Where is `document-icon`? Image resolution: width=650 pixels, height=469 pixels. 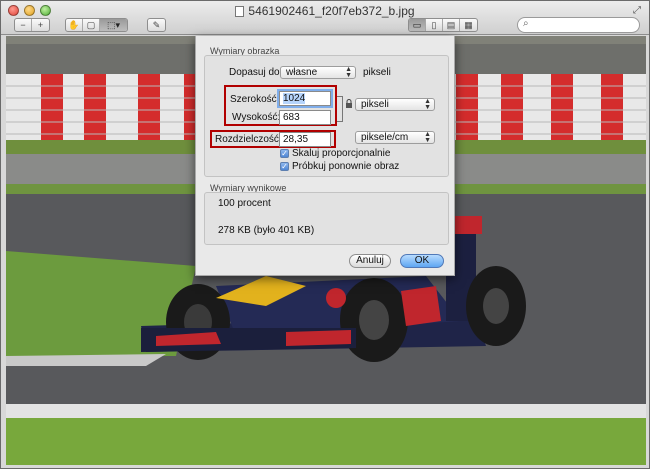 document-icon is located at coordinates (240, 11).